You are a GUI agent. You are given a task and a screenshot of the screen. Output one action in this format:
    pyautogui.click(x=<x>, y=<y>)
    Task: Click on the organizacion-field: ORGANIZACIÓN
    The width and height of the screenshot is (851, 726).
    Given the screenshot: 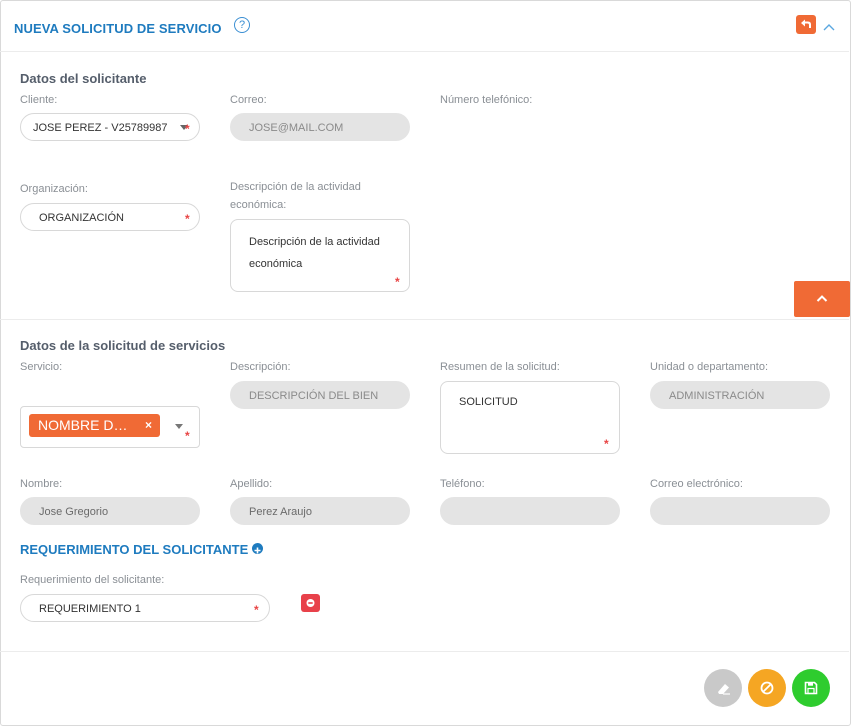 What is the action you would take?
    pyautogui.click(x=110, y=217)
    